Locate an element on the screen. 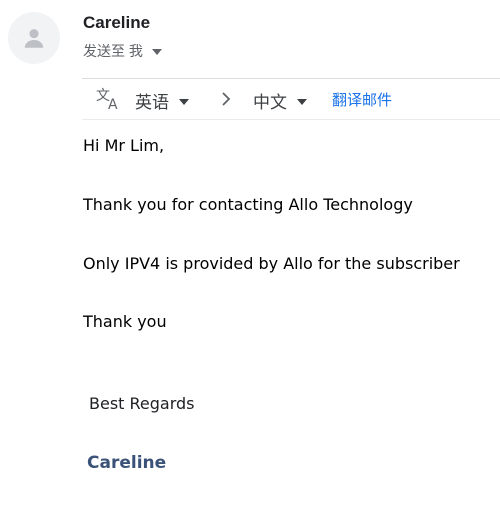  sender-name: Careline is located at coordinates (117, 22).